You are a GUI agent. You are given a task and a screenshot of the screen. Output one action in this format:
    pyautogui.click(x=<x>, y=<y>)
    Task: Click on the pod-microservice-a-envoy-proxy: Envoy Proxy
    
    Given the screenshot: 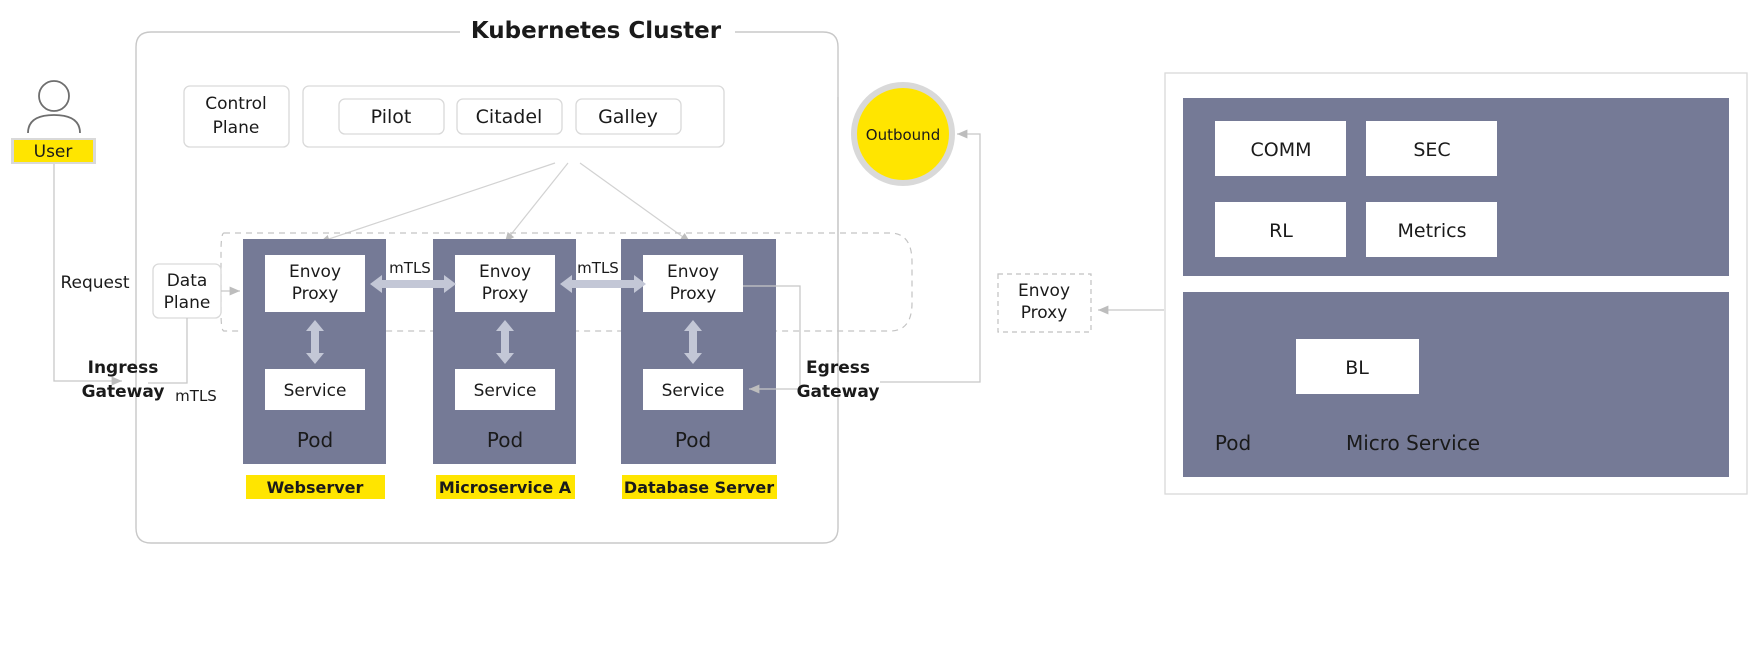 What is the action you would take?
    pyautogui.click(x=505, y=283)
    